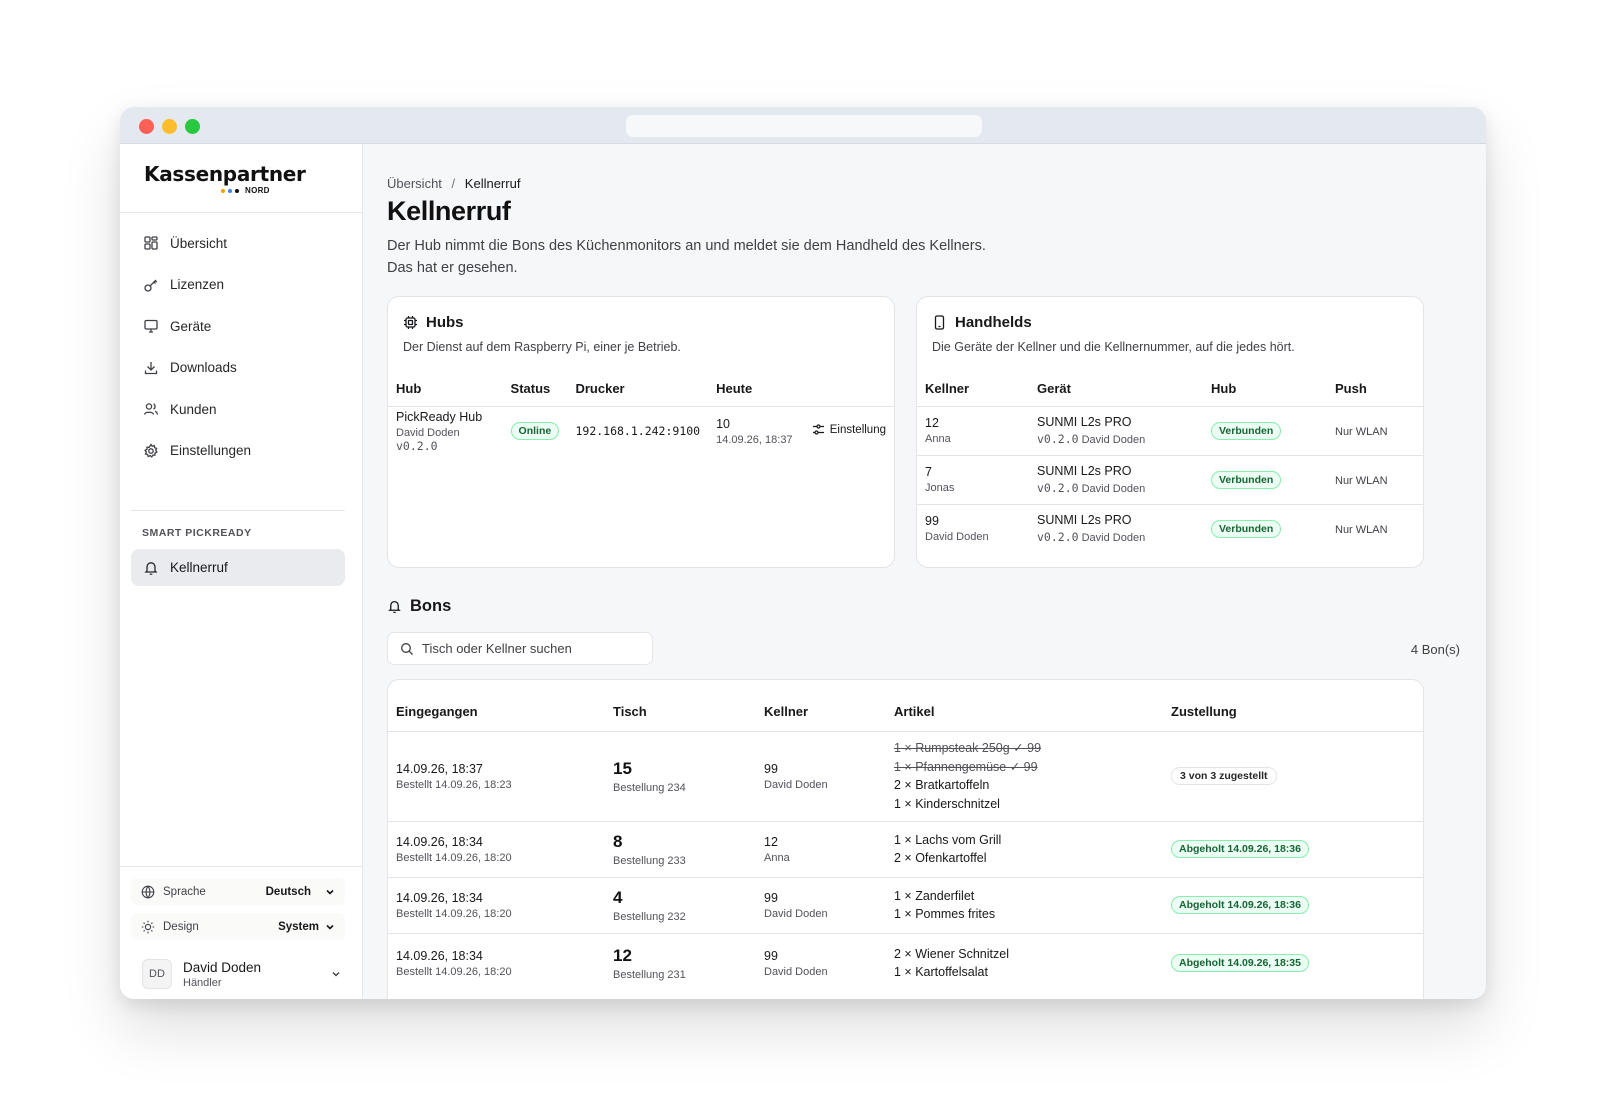 This screenshot has width=1600, height=1100. Describe the element at coordinates (238, 926) in the screenshot. I see `design-select: Design System` at that location.